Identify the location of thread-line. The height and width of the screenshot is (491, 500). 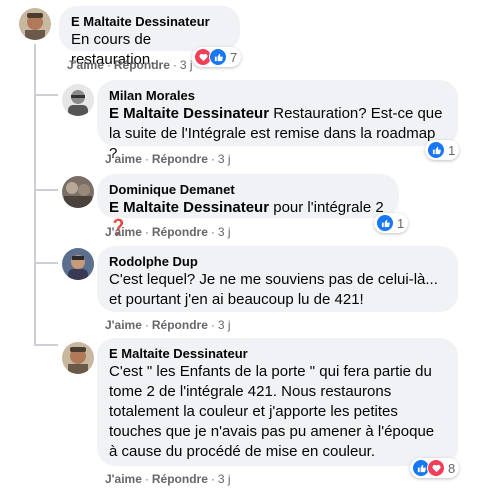
(35, 194).